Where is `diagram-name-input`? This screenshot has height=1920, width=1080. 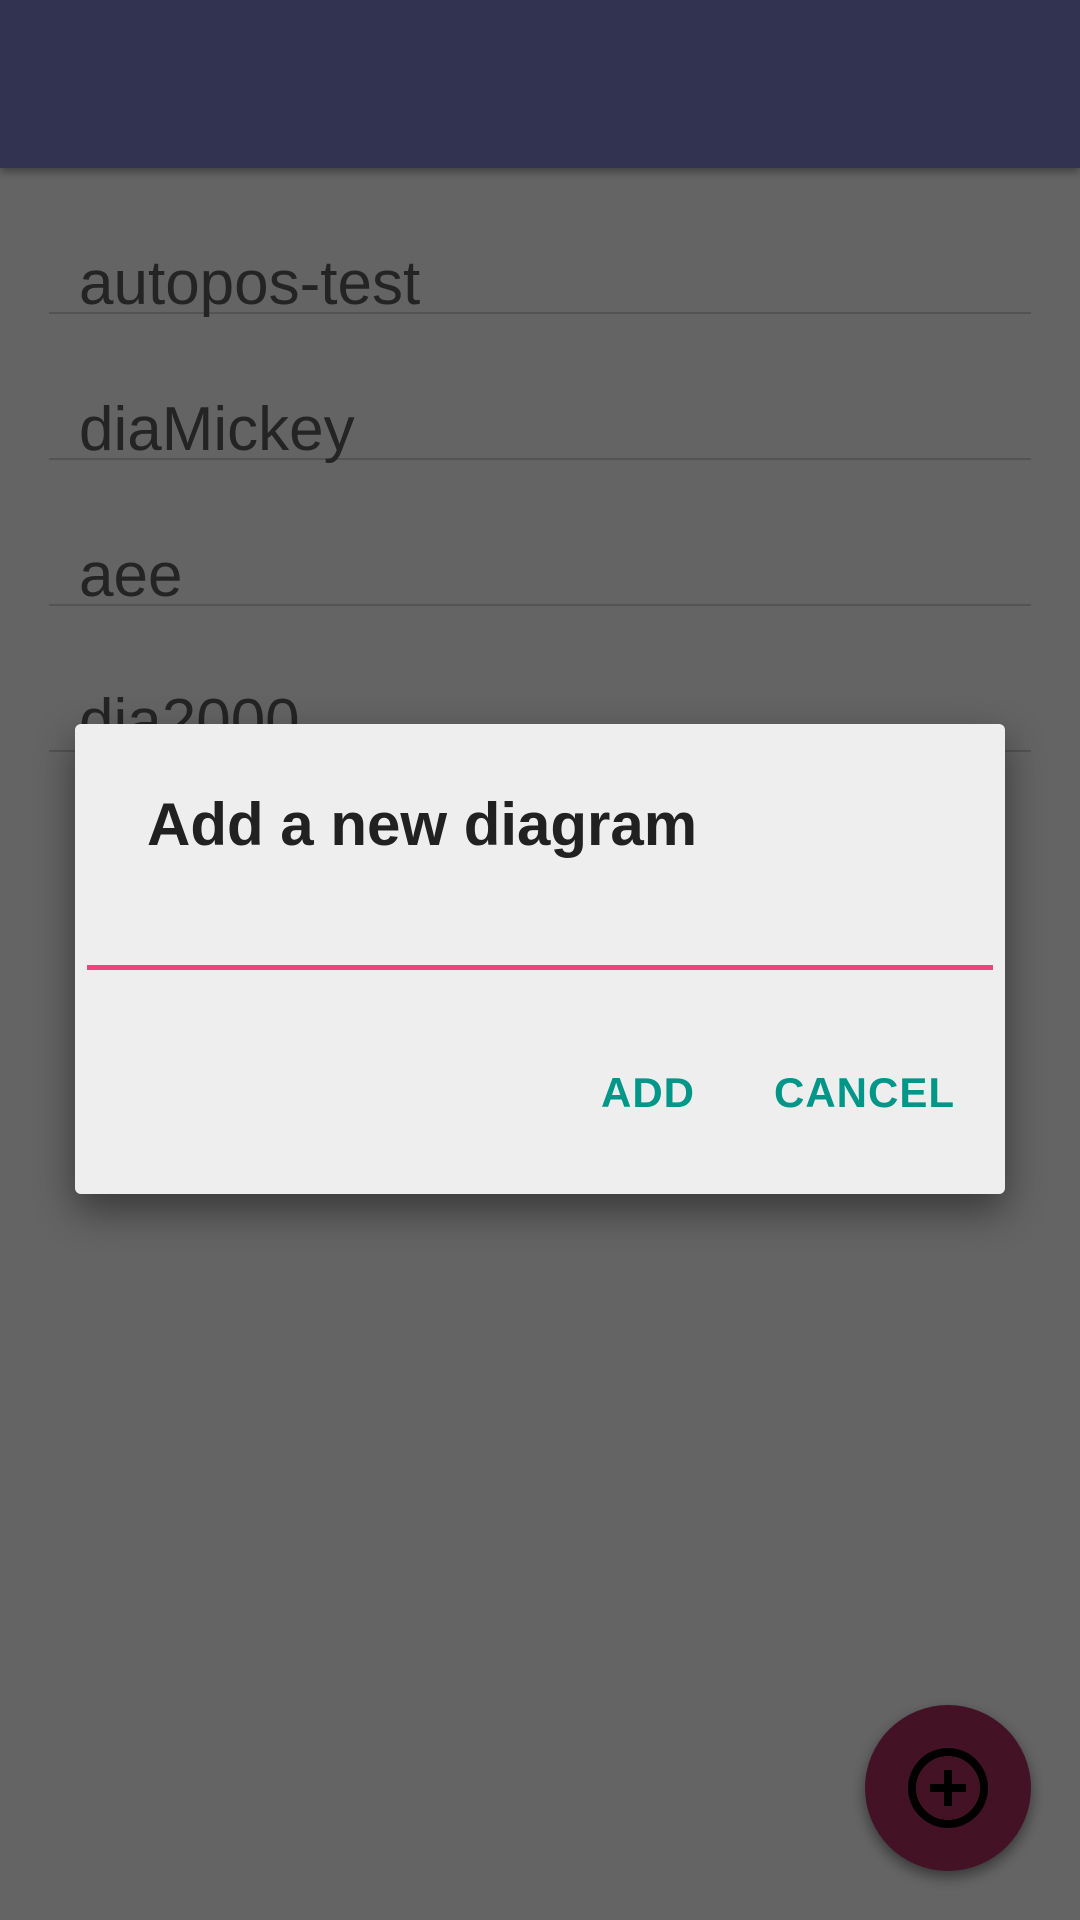
diagram-name-input is located at coordinates (540, 927).